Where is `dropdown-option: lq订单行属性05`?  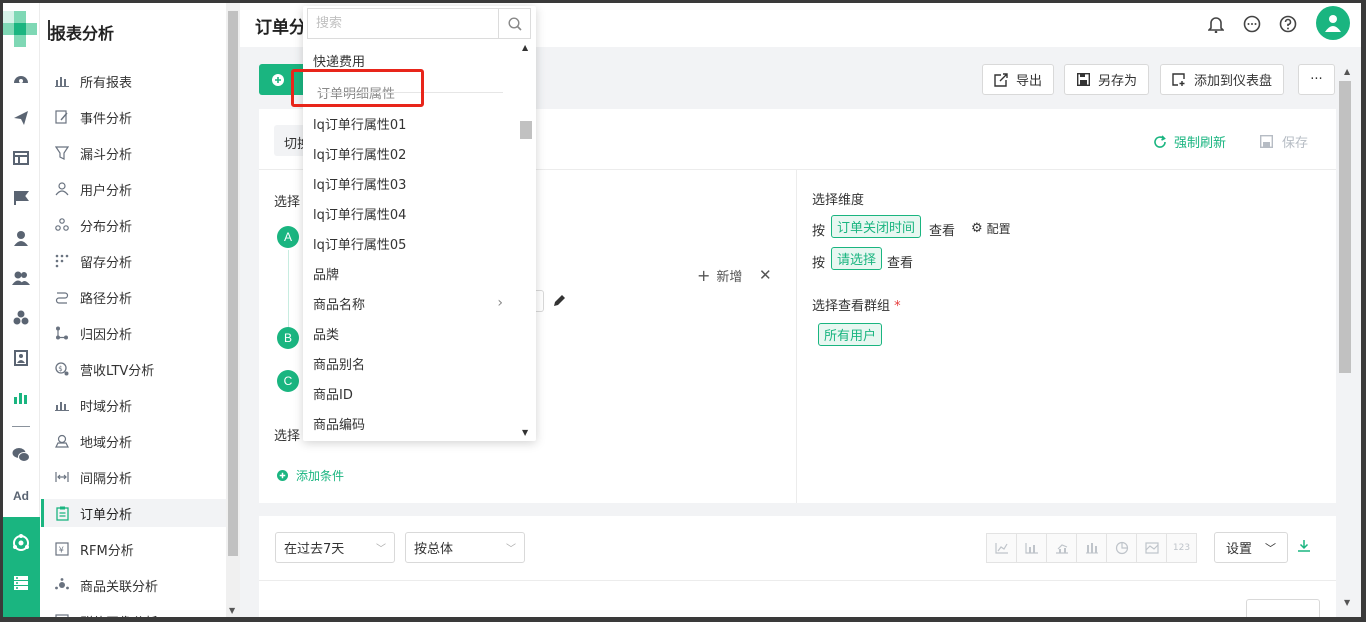 dropdown-option: lq订单行属性05 is located at coordinates (415, 243).